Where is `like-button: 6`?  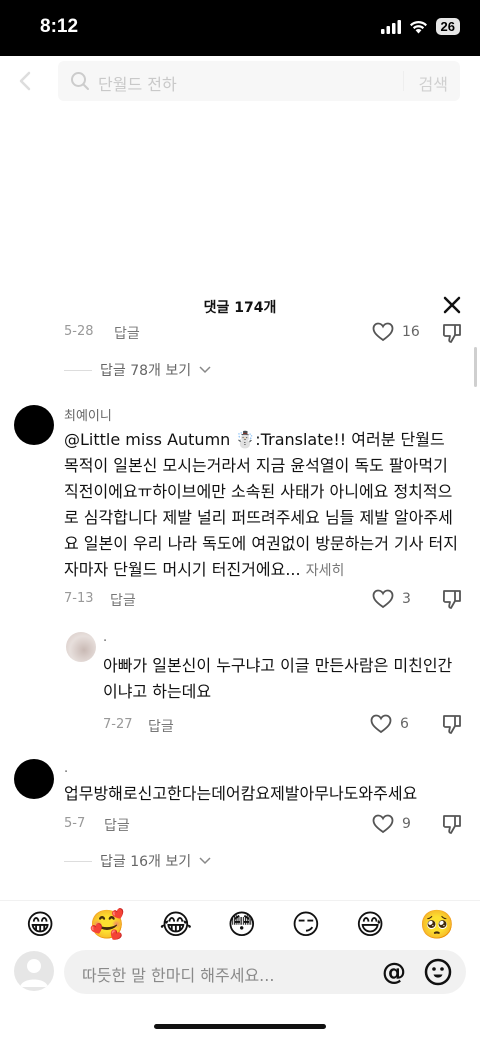 like-button: 6 is located at coordinates (389, 724).